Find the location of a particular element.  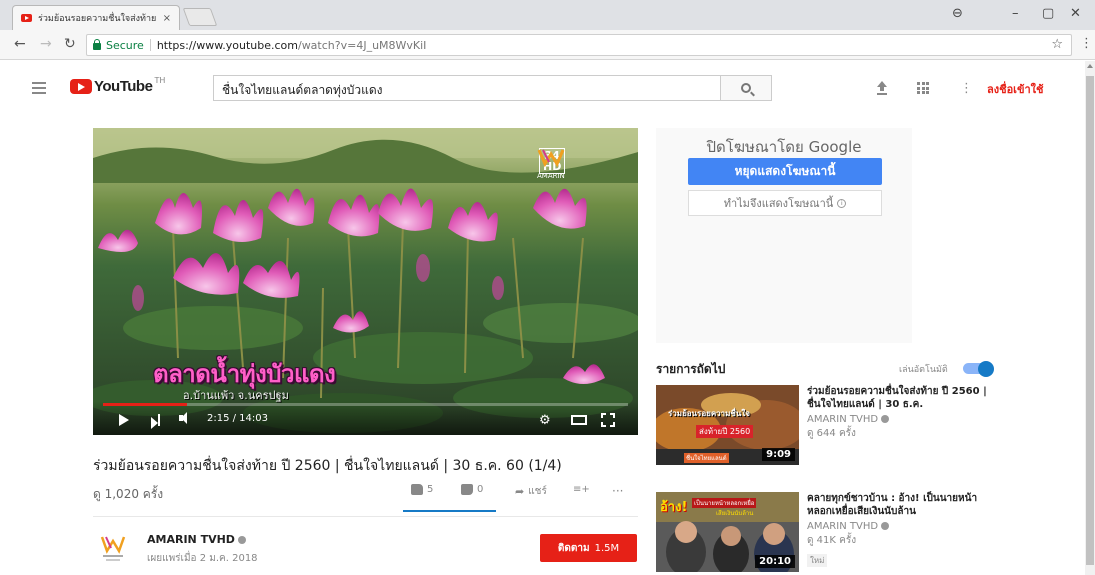

tab-title: ร่วมย้อนรอยความชื่นใจส่งท้าย is located at coordinates (97, 19).